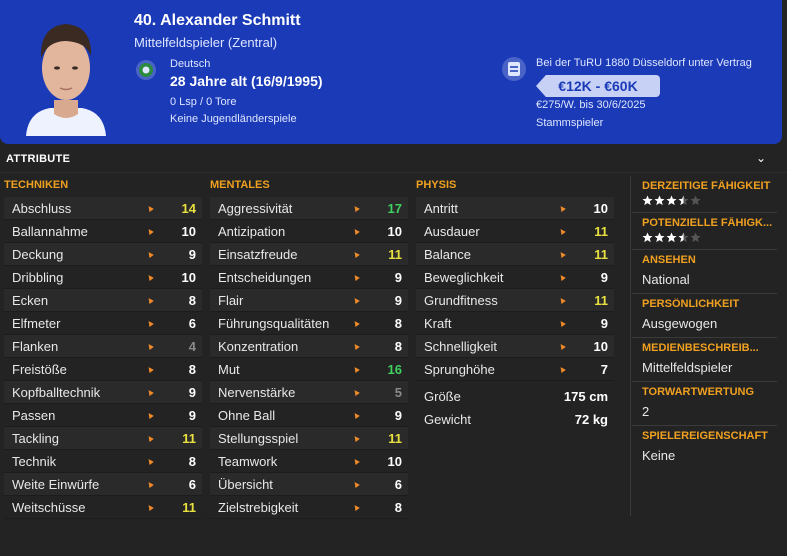  I want to click on attribute-row: Mut ▲ 16, so click(309, 369).